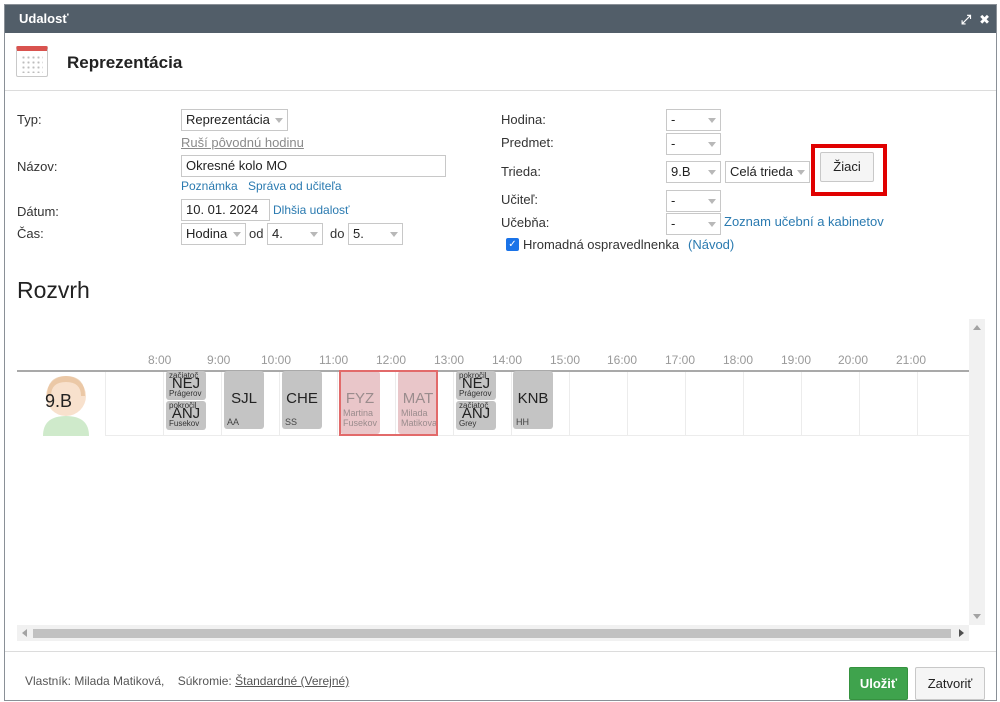 The image size is (1000, 702). Describe the element at coordinates (234, 120) in the screenshot. I see `typ-select: Reprezentácia` at that location.